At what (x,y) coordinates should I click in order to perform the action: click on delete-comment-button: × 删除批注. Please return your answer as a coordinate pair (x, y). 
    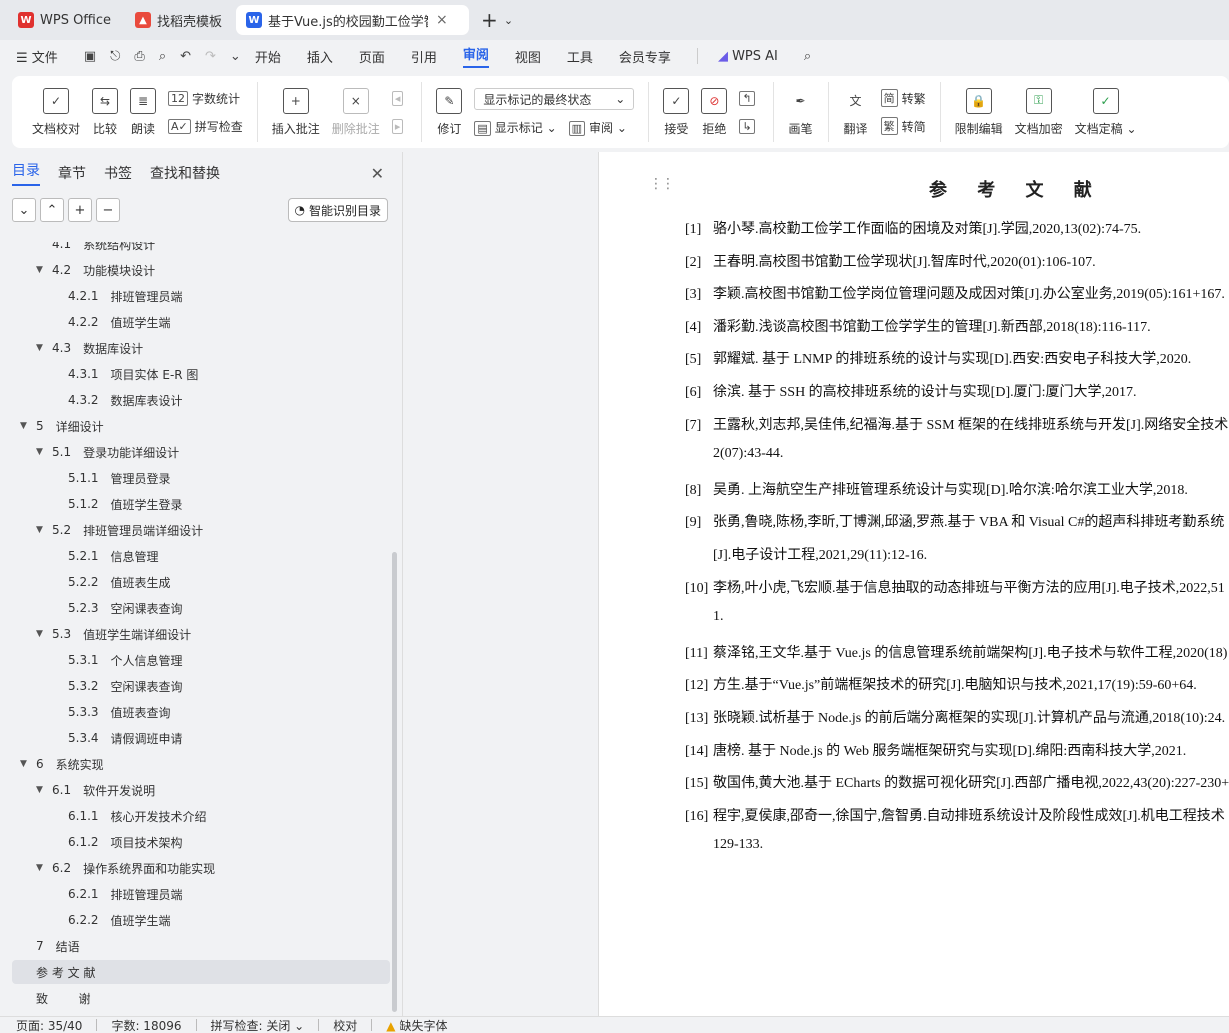
    Looking at the image, I should click on (356, 112).